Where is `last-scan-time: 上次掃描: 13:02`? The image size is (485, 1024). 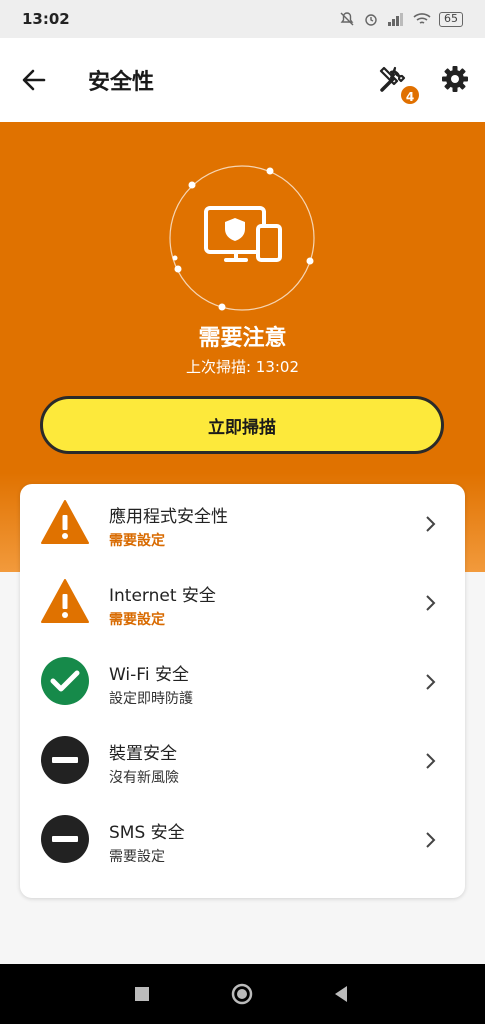
last-scan-time: 上次掃描: 13:02 is located at coordinates (242, 367).